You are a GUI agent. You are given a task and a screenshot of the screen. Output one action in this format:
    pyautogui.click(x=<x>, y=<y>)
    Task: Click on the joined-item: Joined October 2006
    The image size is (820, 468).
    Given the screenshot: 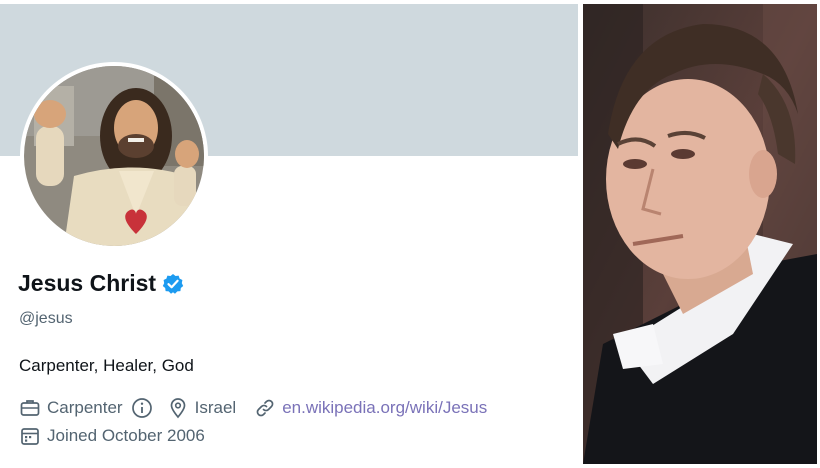 What is the action you would take?
    pyautogui.click(x=112, y=436)
    